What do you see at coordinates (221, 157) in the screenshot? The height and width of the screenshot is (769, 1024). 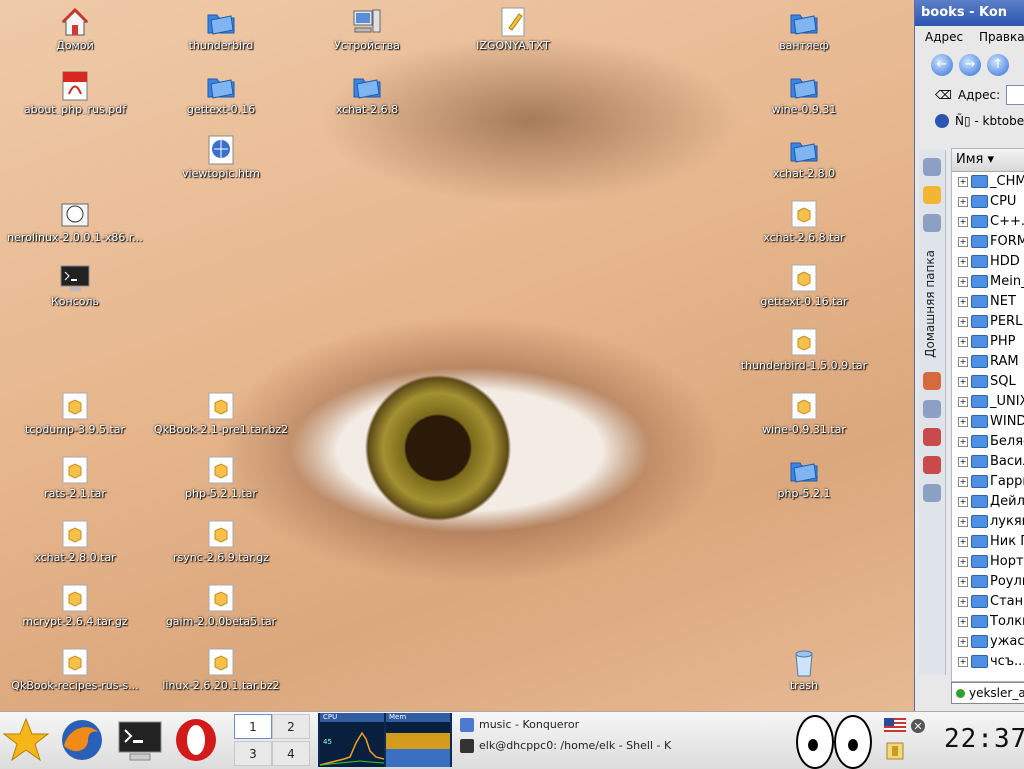 I see `desktop-icon-viewtopic: viewtopic.htm` at bounding box center [221, 157].